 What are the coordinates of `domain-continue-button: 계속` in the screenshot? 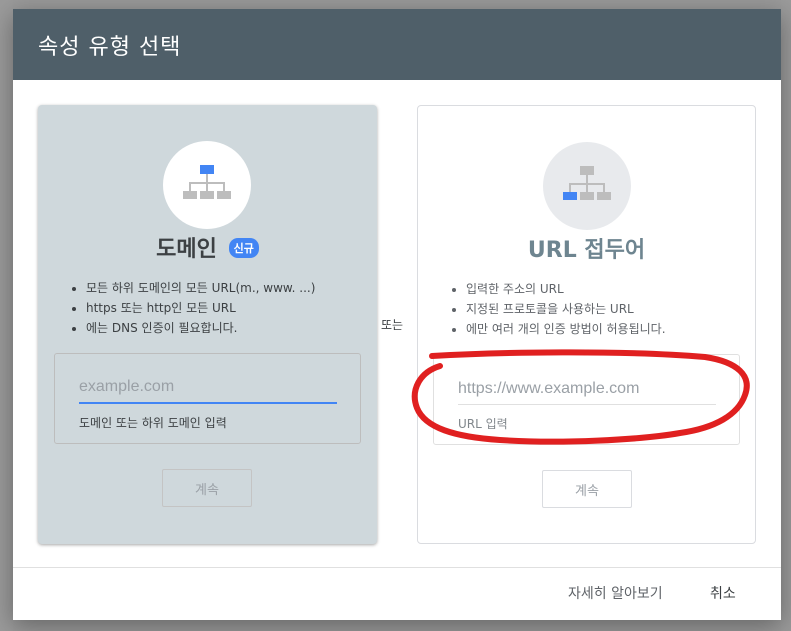 It's located at (207, 488).